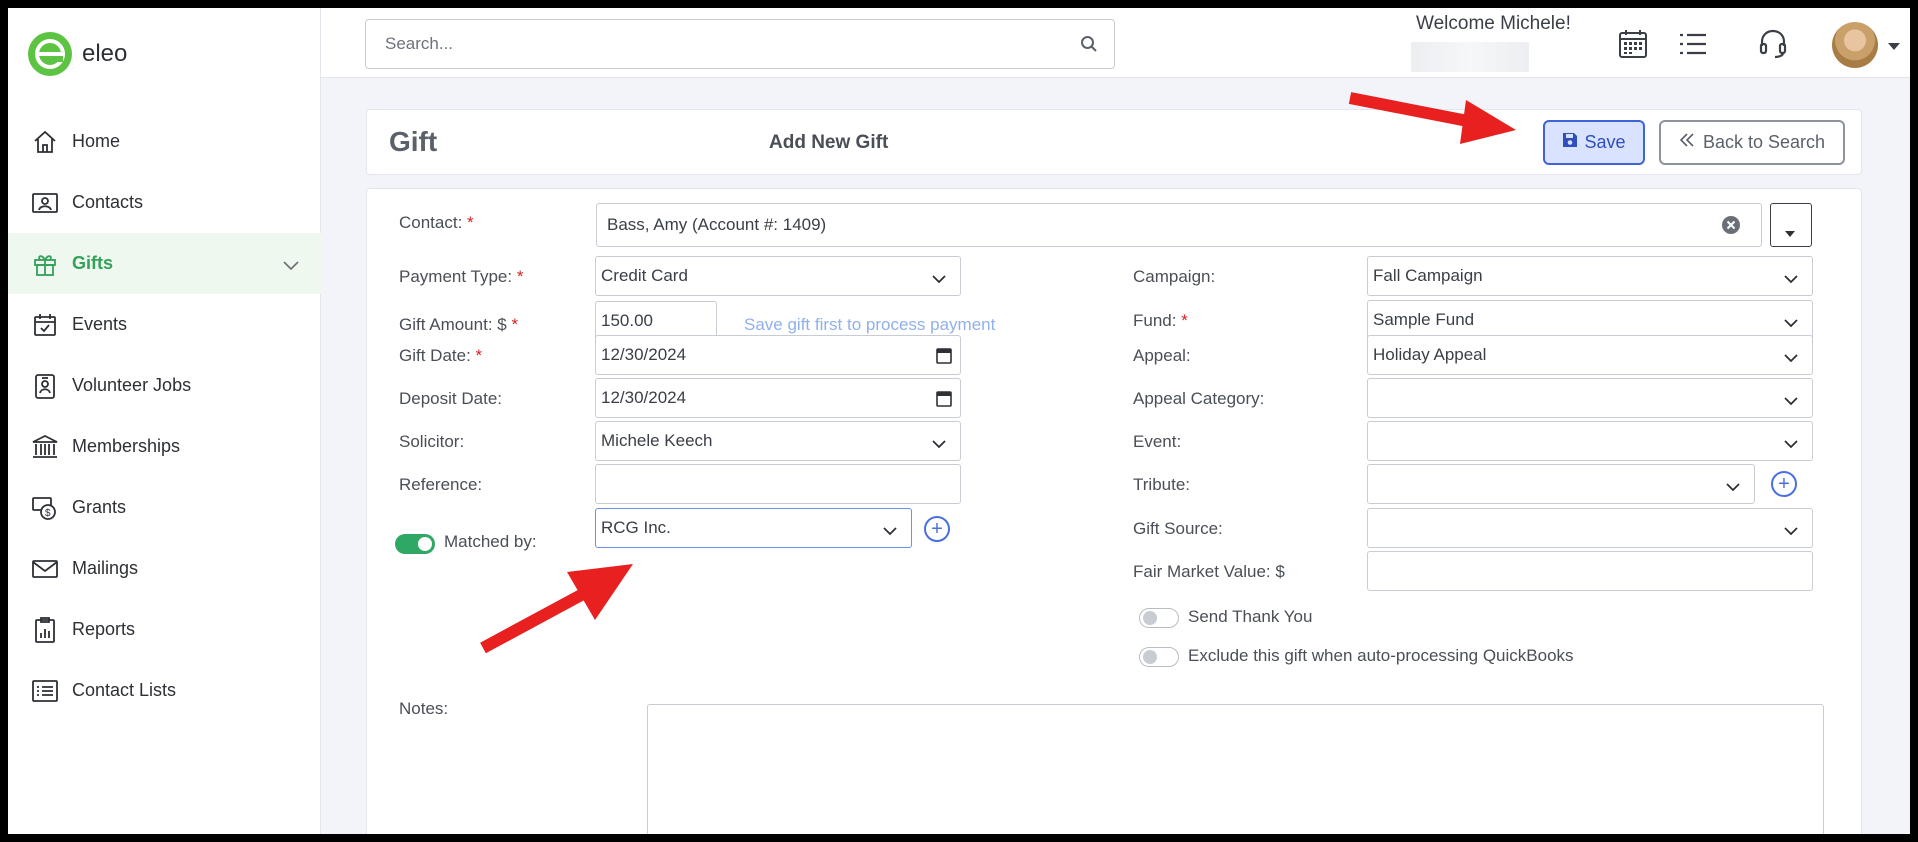 The width and height of the screenshot is (1918, 842). Describe the element at coordinates (413, 141) in the screenshot. I see `page-title: Gift` at that location.